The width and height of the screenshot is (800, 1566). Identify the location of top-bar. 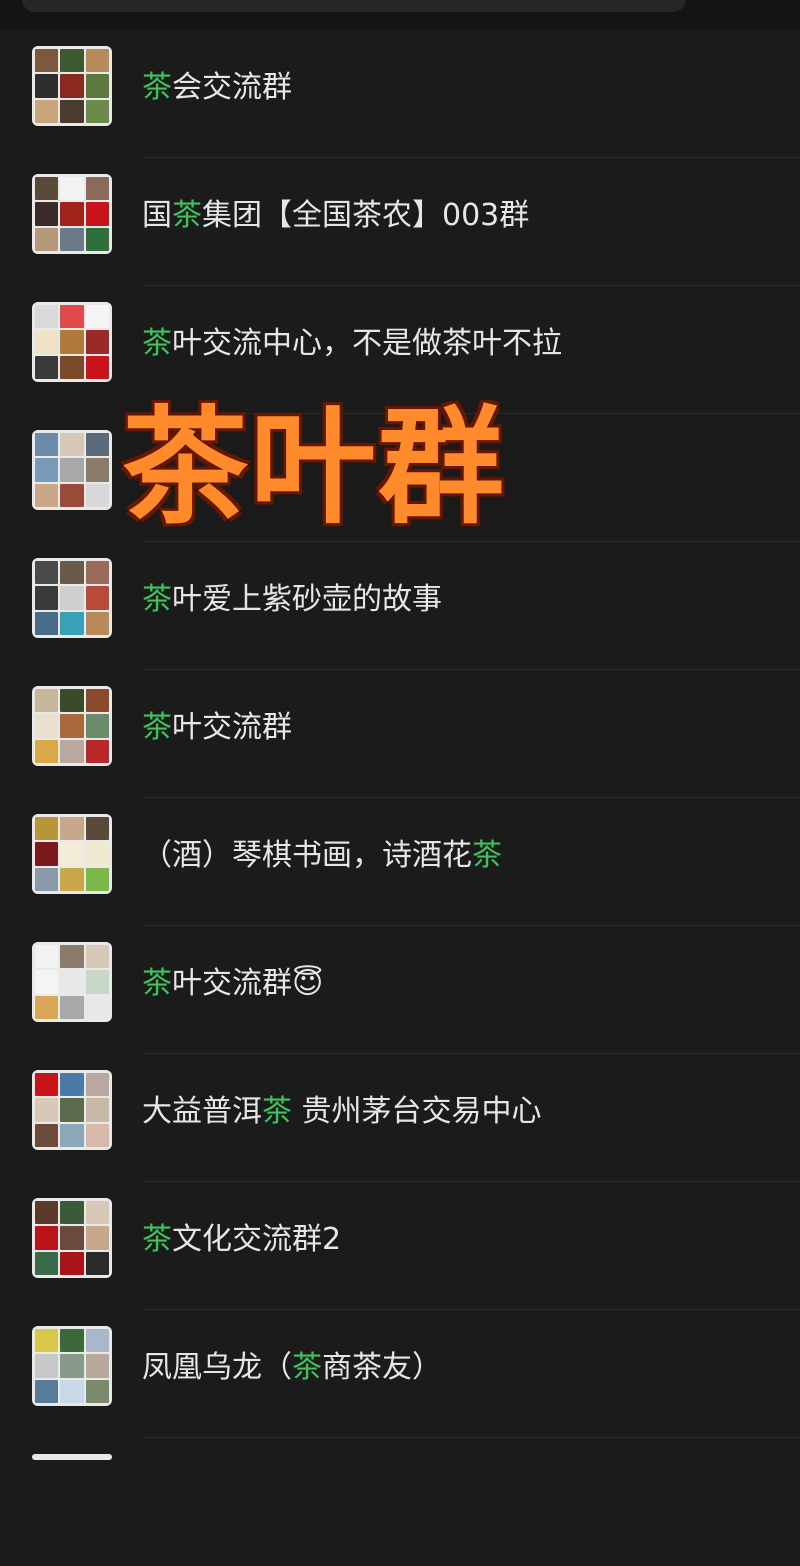
(400, 15).